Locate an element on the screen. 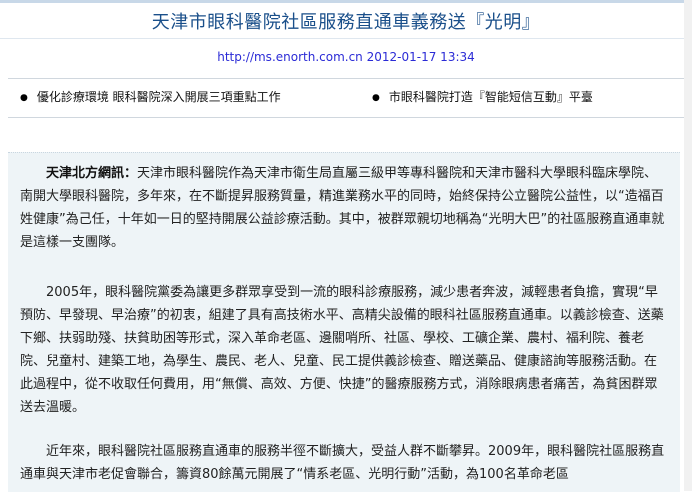 This screenshot has width=692, height=492. related-link: ● 優化診療環境 眼科醫院深入開展三項重點工作 is located at coordinates (150, 96).